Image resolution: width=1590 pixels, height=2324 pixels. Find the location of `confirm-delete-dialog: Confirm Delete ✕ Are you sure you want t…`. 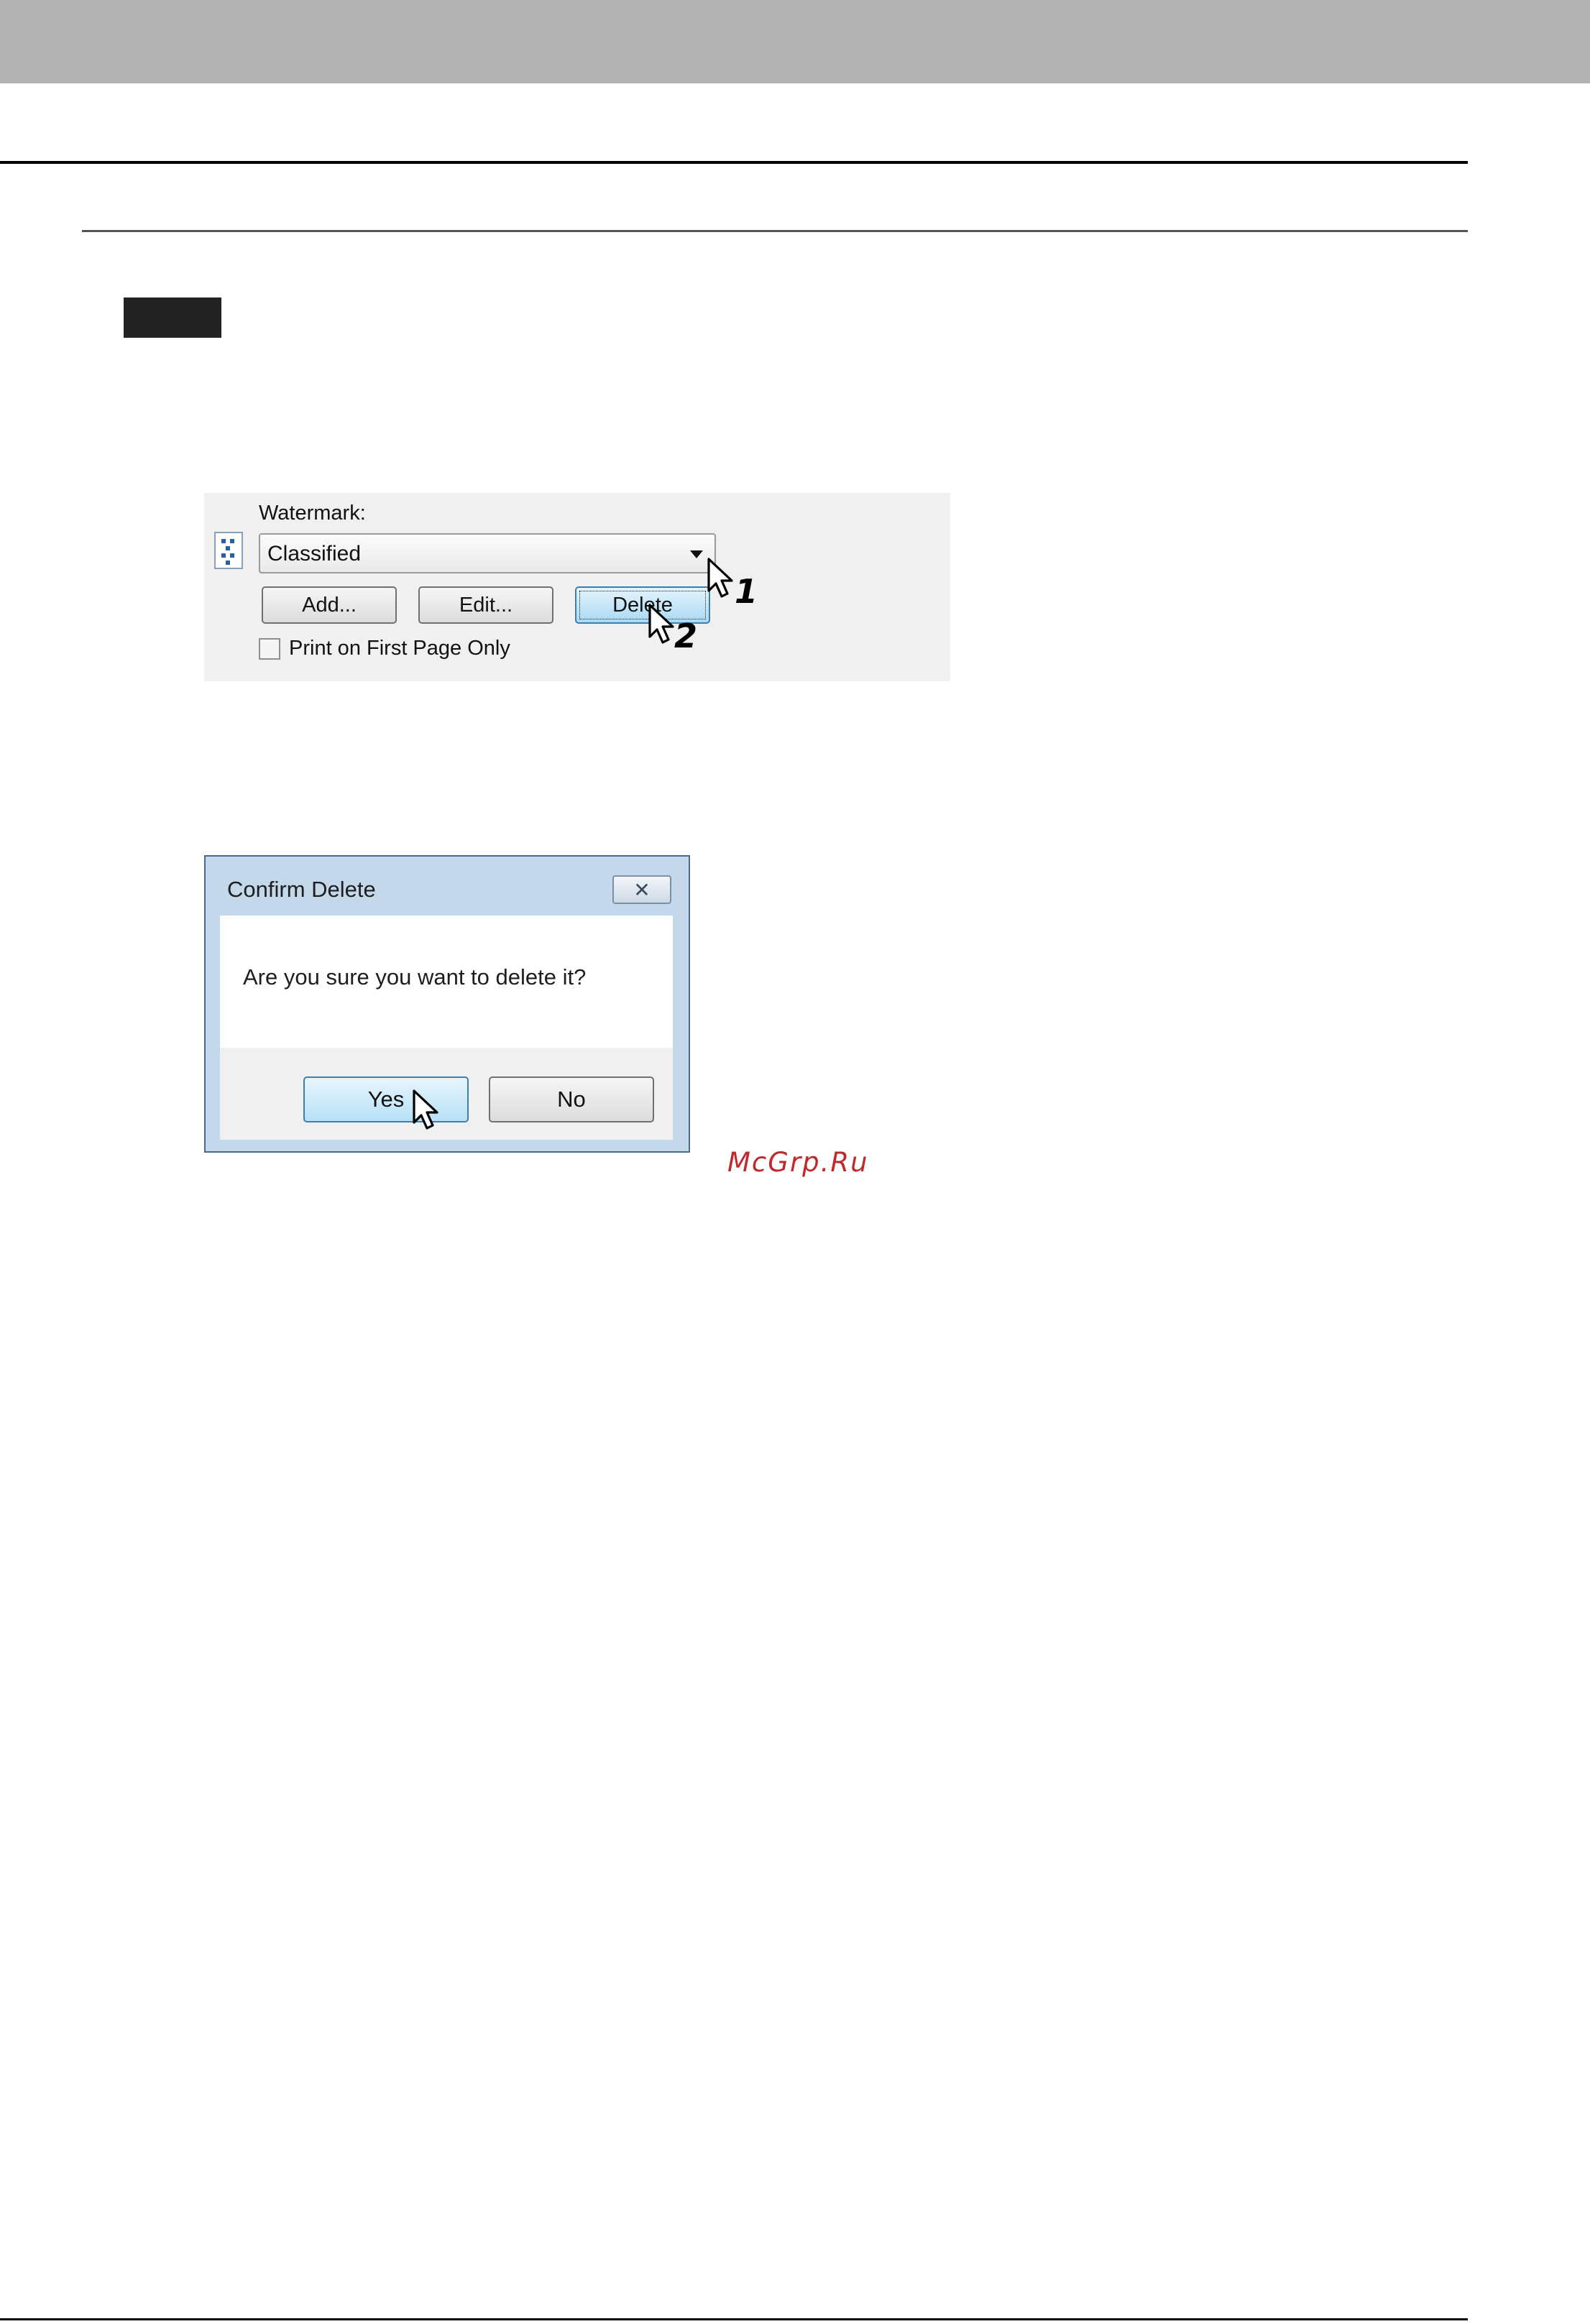

confirm-delete-dialog: Confirm Delete ✕ Are you sure you want t… is located at coordinates (447, 1004).